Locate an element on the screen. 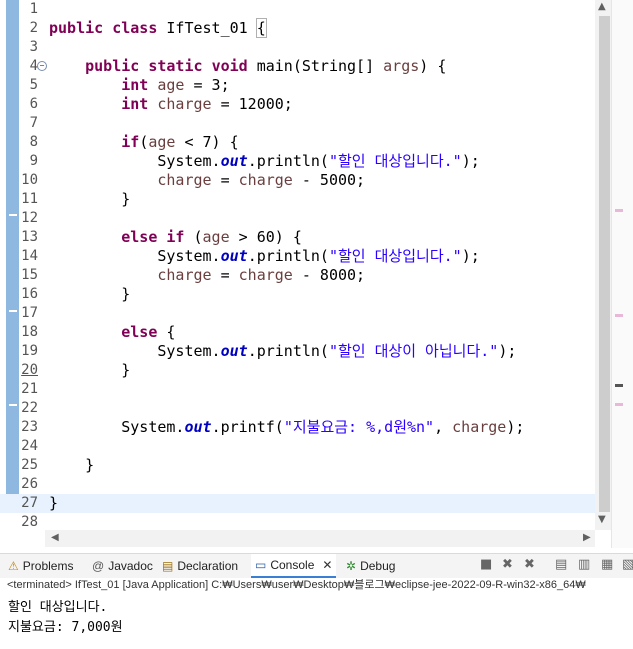 The height and width of the screenshot is (649, 633). scroll-left-icon: ◀ is located at coordinates (55, 537).